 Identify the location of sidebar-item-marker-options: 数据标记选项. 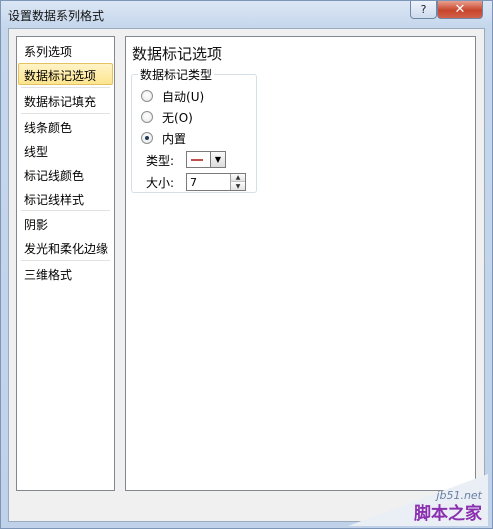
(65, 74).